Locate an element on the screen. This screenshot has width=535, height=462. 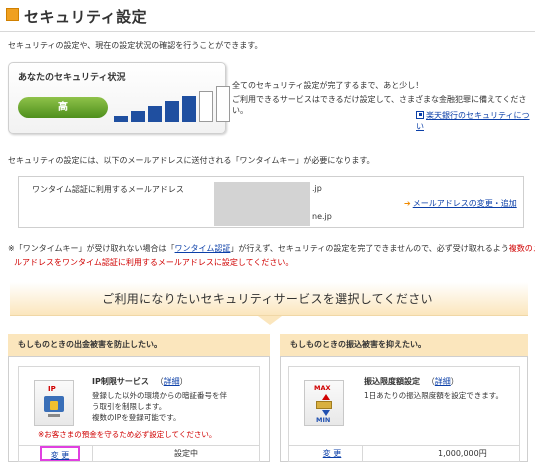
onetime-auth-link: ワンタイム認証 is located at coordinates (203, 248).